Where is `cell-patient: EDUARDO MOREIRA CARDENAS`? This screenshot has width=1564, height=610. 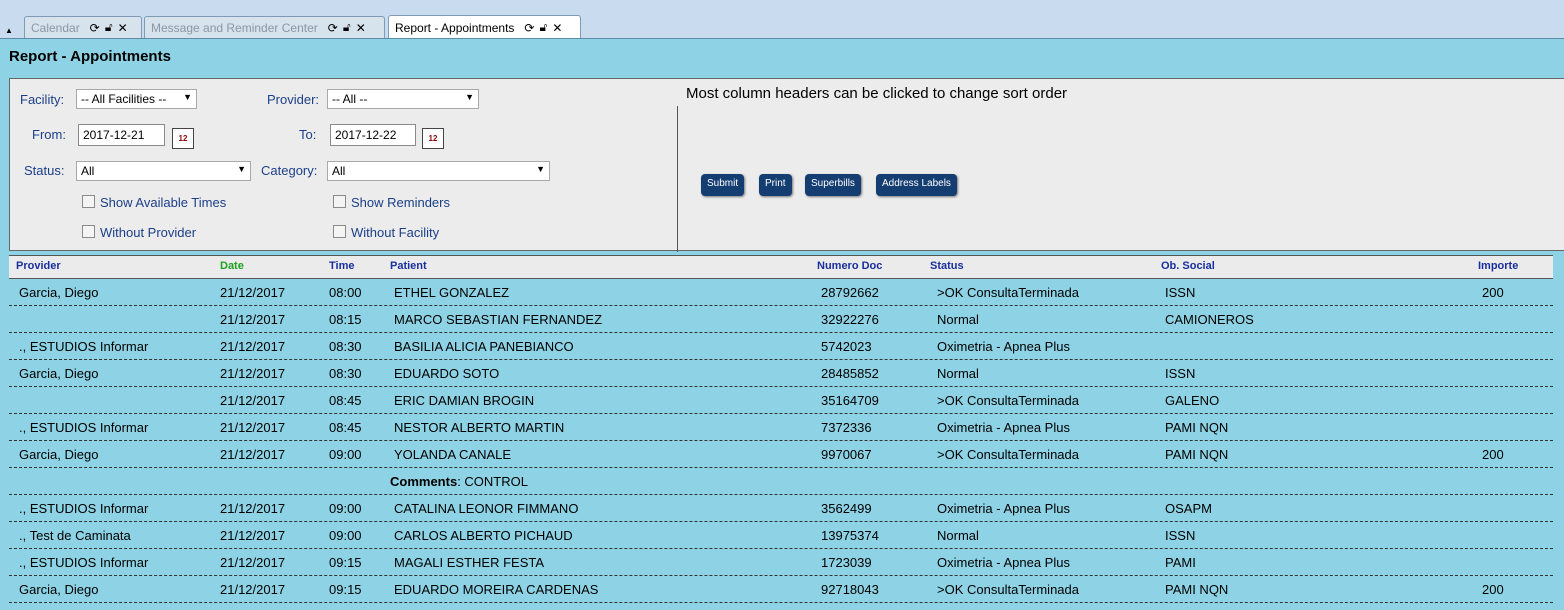
cell-patient: EDUARDO MOREIRA CARDENAS is located at coordinates (496, 589).